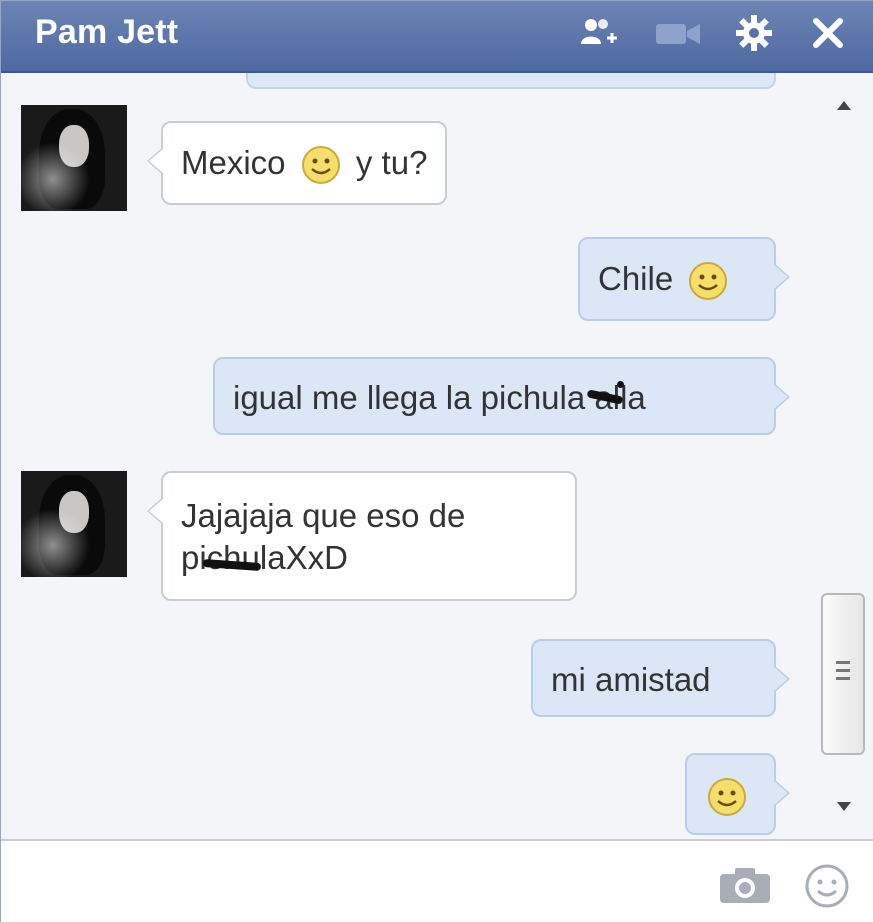 The width and height of the screenshot is (873, 922). I want to click on scrollbar, so click(844, 463).